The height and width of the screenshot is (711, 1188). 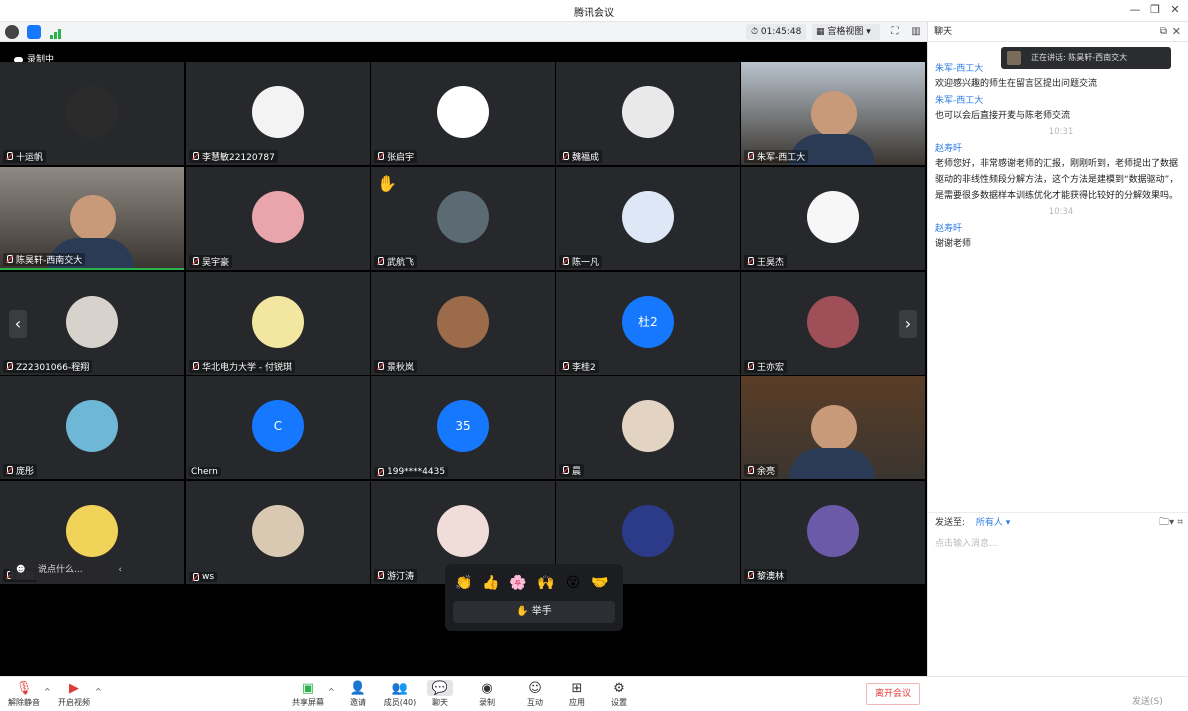 I want to click on view-switch-button: ▦ 宫格视图 ▾, so click(x=846, y=32).